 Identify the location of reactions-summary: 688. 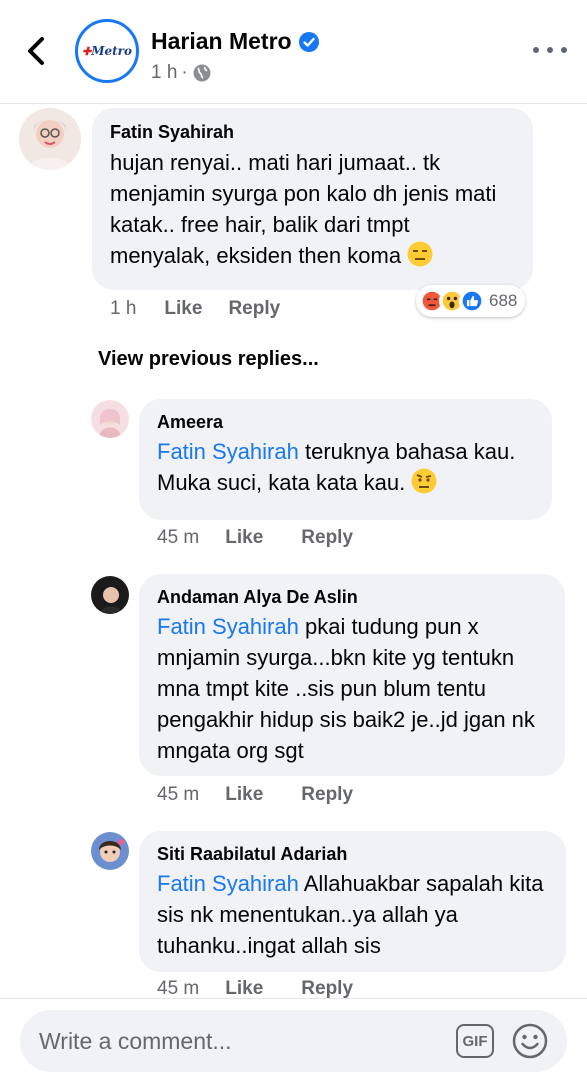
(471, 301).